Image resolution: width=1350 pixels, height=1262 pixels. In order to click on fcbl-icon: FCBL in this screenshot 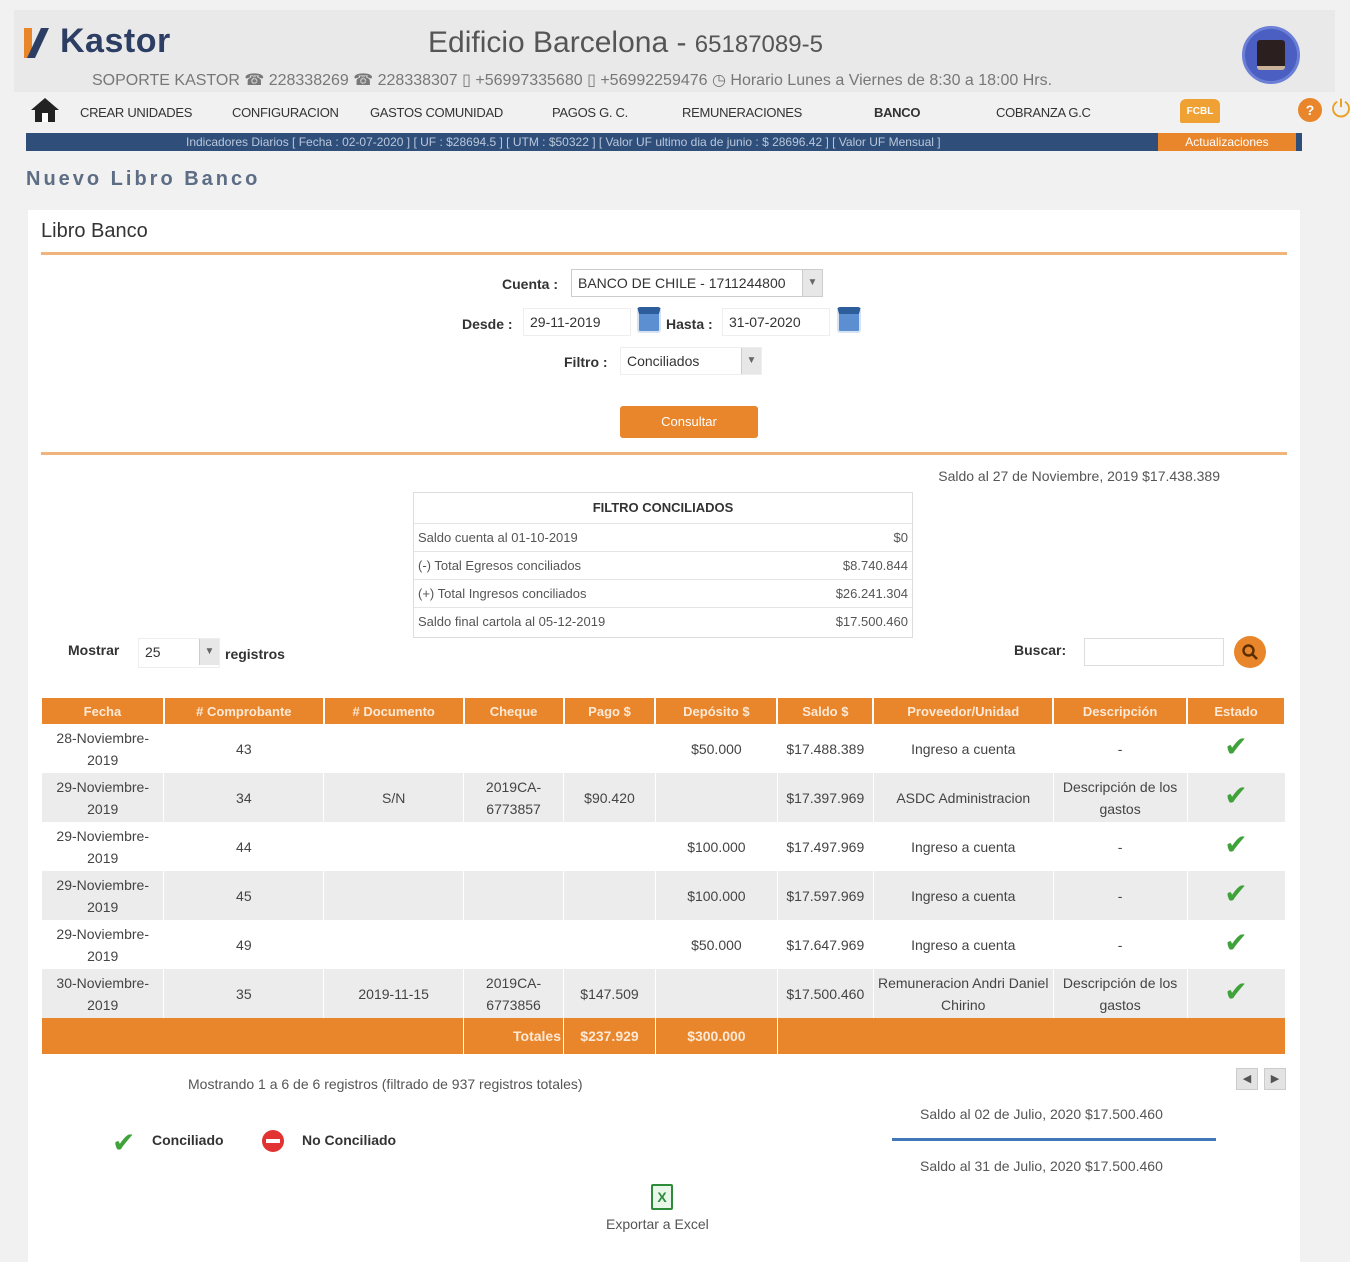, I will do `click(1200, 111)`.